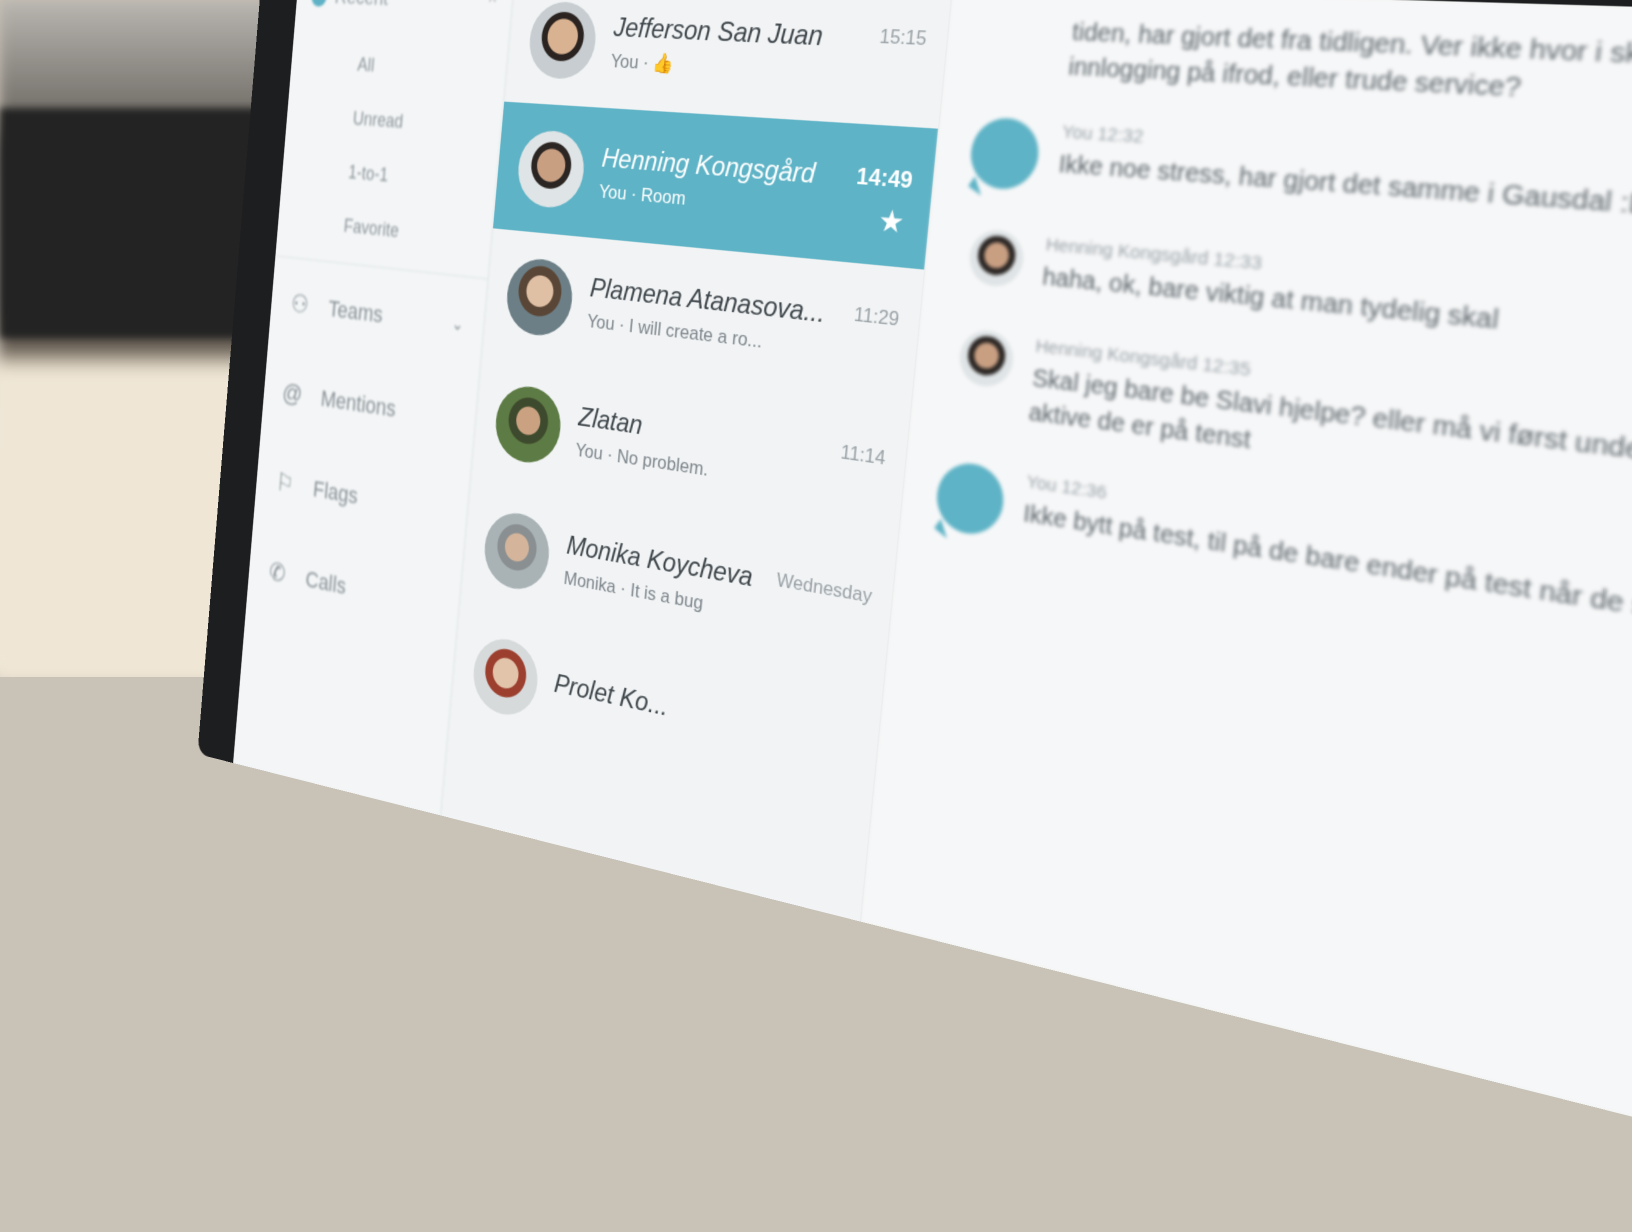  I want to click on chat-filters: All Unread 1-to-1 Favorite, so click(393, 146).